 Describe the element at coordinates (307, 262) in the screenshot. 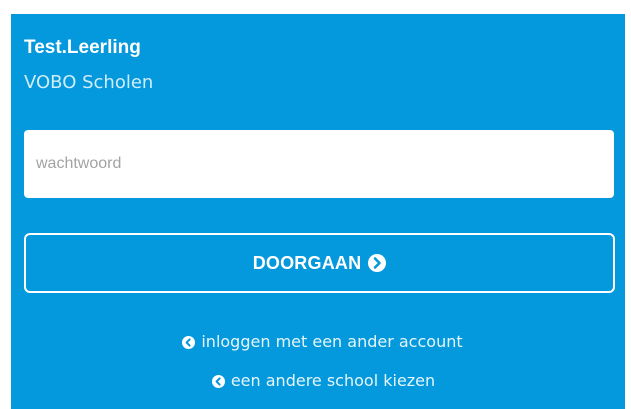

I see `continue-button-label: DOORGAAN` at that location.